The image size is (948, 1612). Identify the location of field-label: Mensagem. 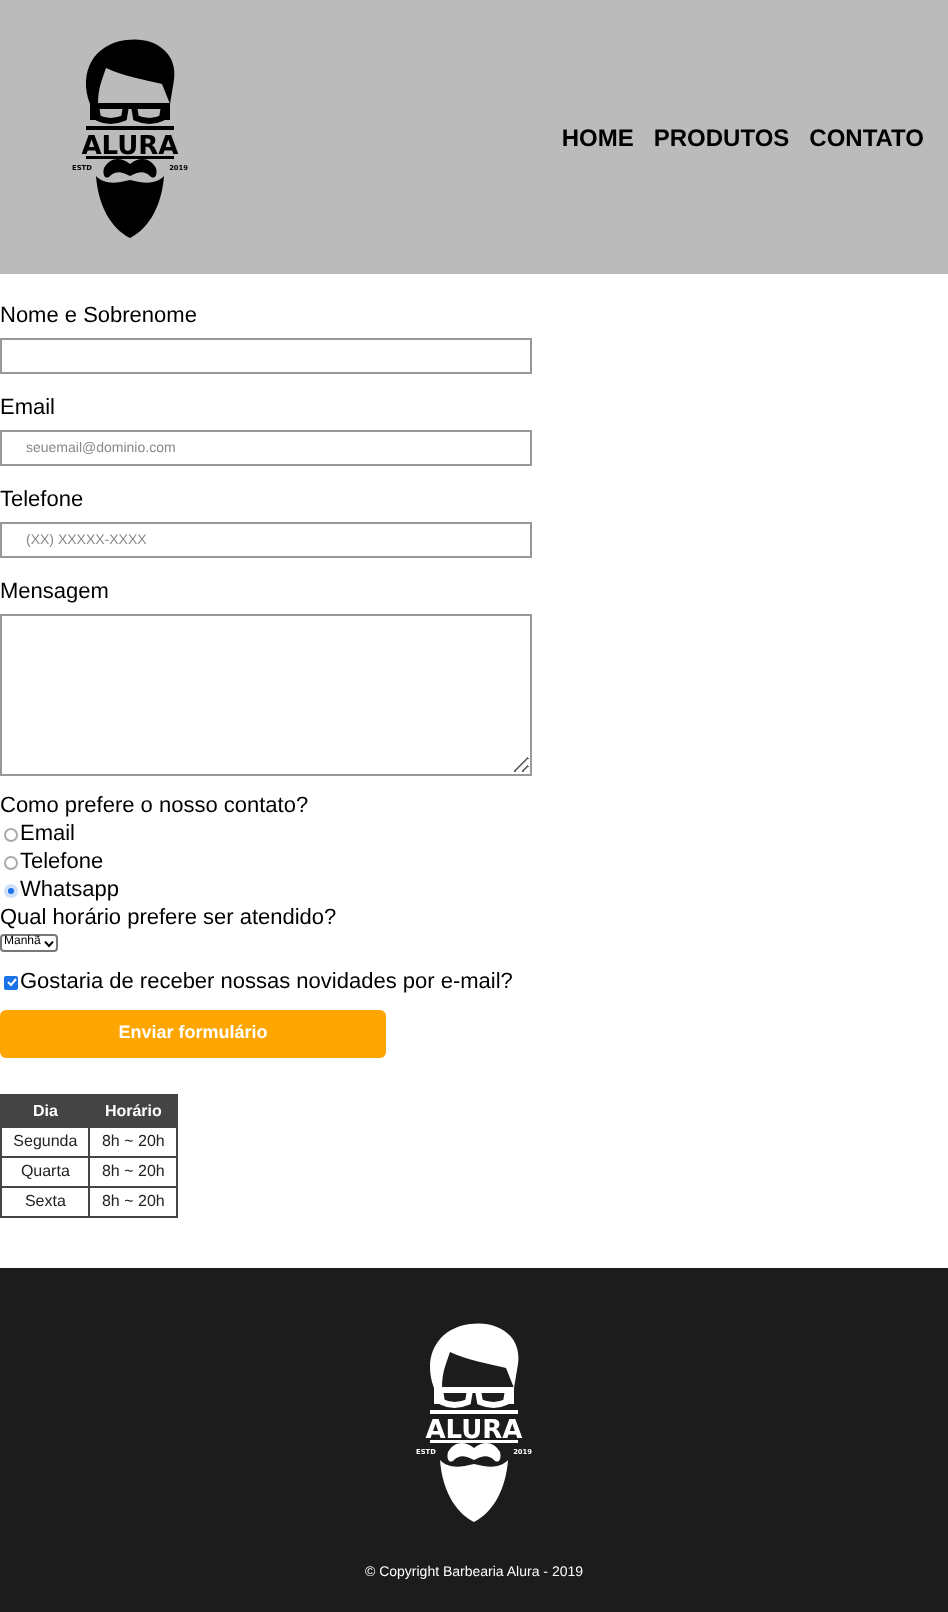
(55, 593).